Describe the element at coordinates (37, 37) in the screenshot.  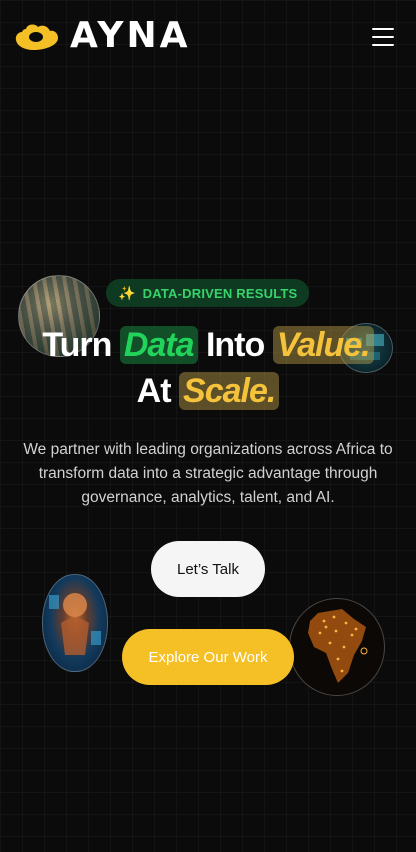
I see `cloud-blob-icon` at that location.